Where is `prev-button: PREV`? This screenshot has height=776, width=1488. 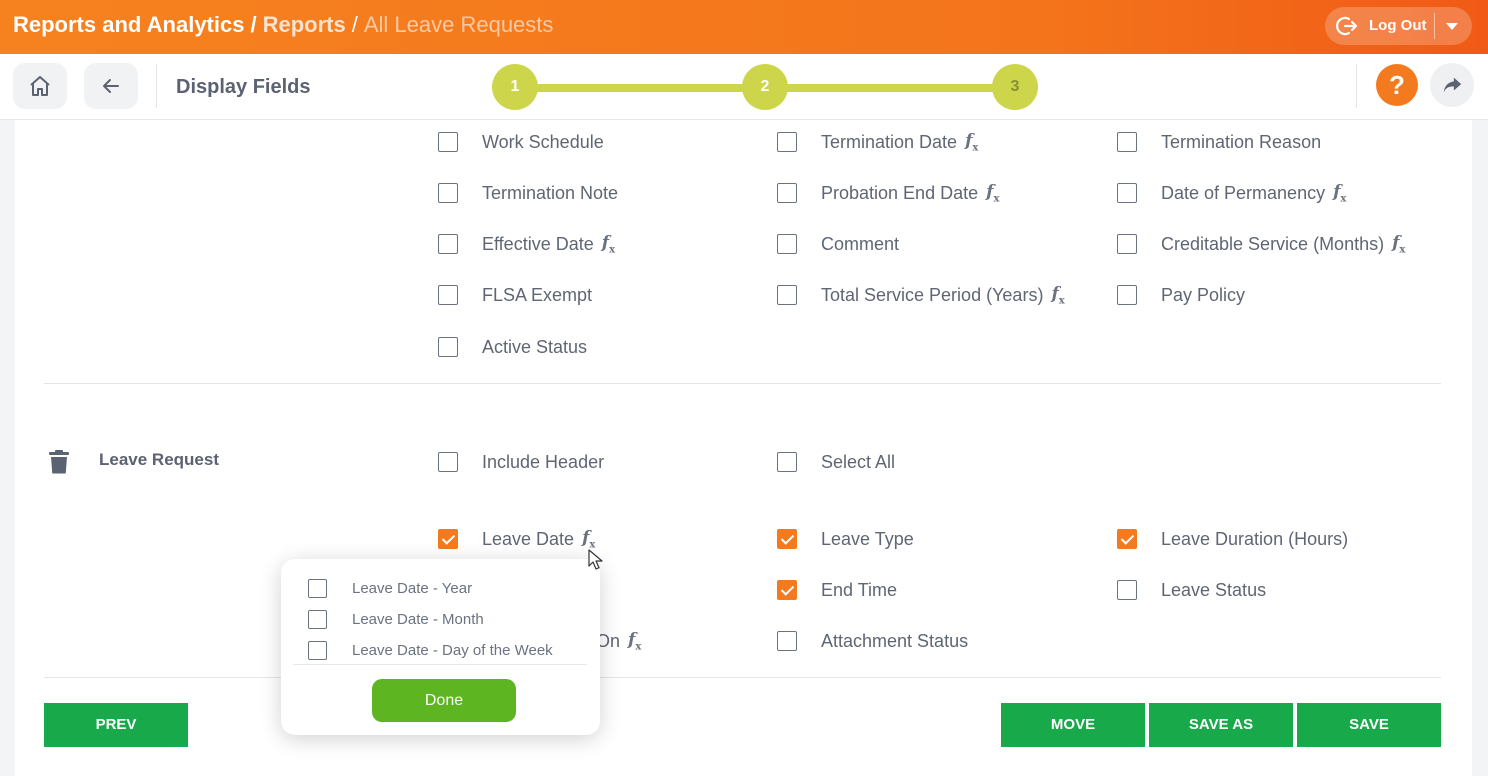
prev-button: PREV is located at coordinates (116, 725).